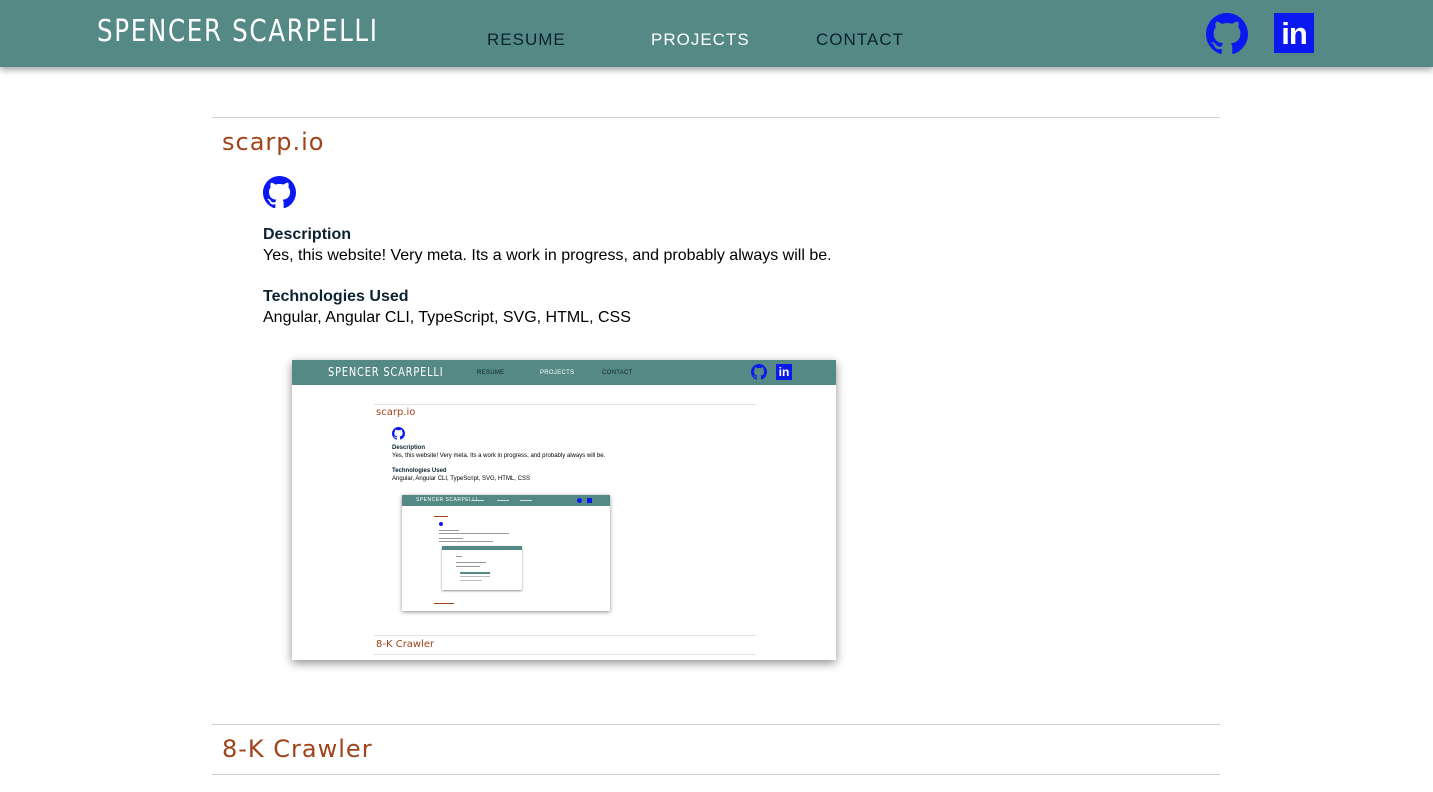 This screenshot has height=792, width=1433. What do you see at coordinates (307, 234) in the screenshot?
I see `description-label: Description` at bounding box center [307, 234].